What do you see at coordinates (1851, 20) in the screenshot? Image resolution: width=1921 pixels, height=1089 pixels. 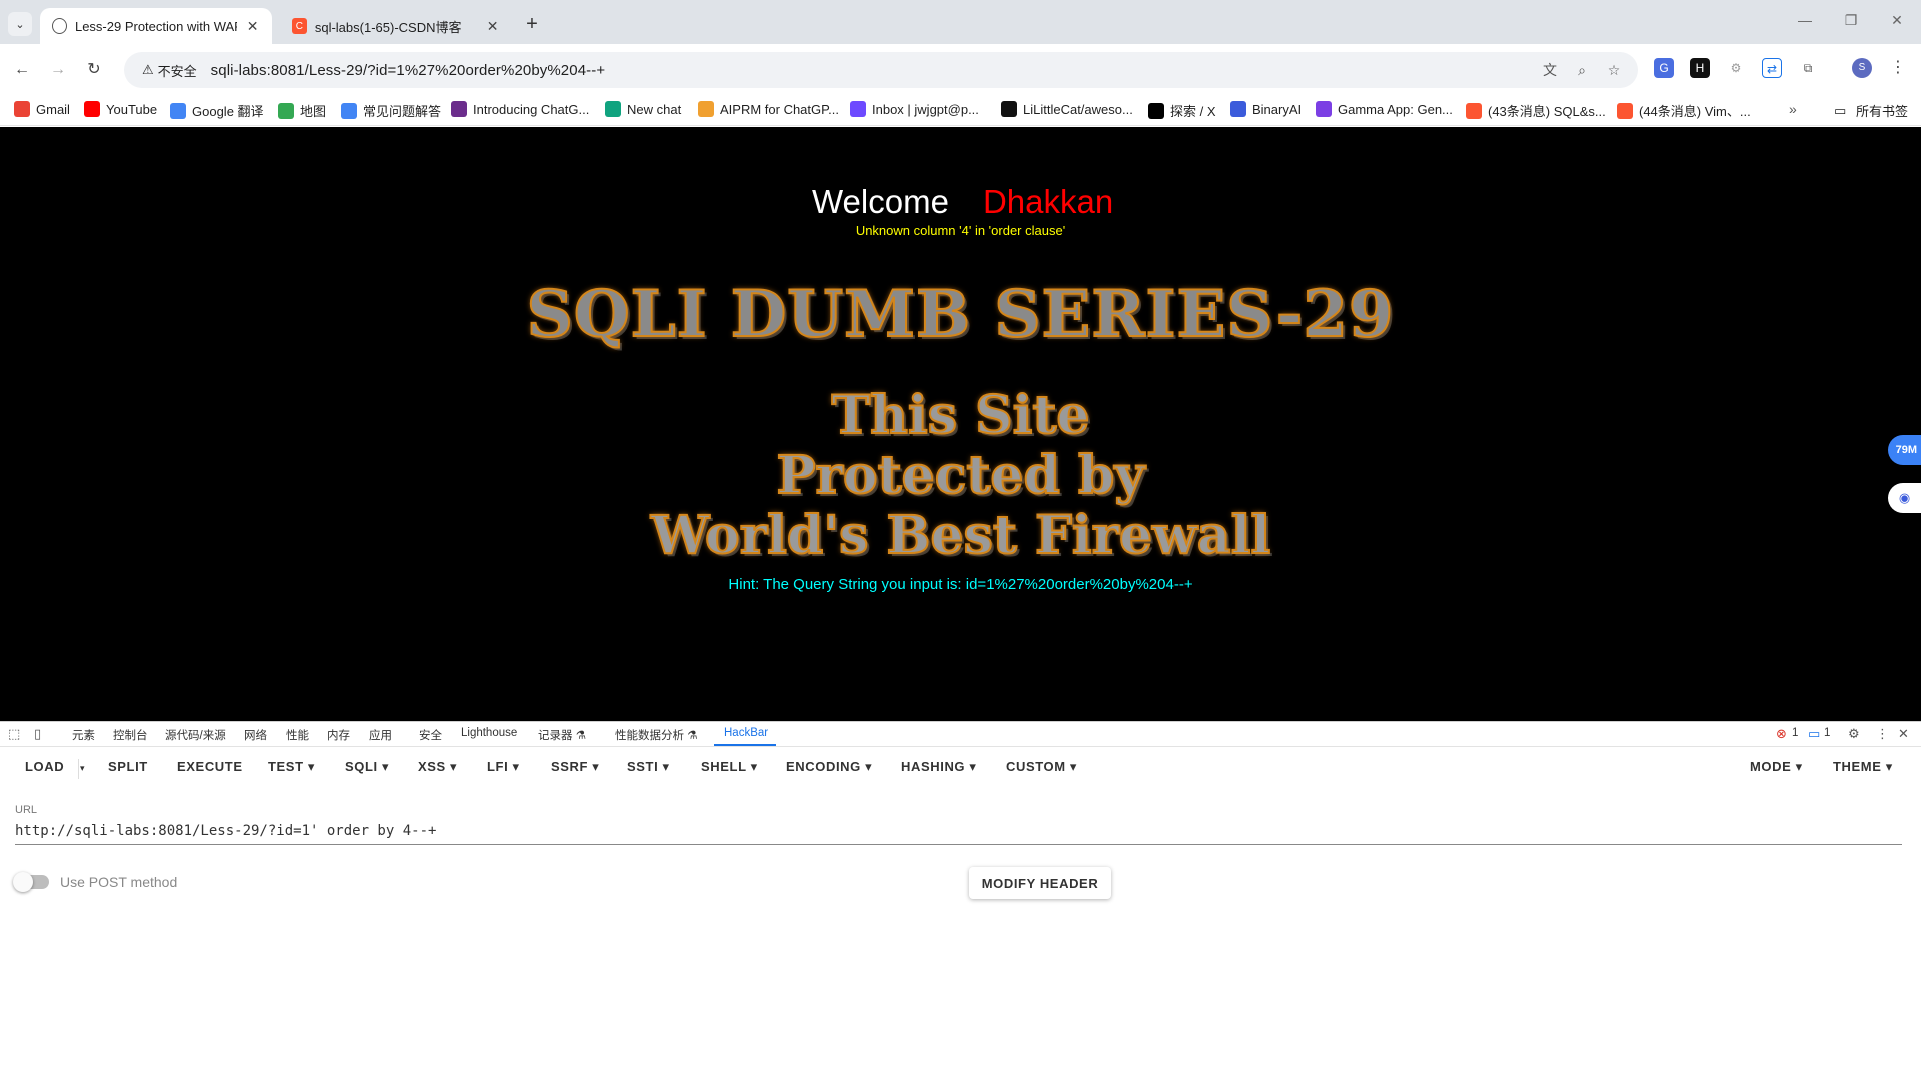 I see `restore-icon: ❐` at bounding box center [1851, 20].